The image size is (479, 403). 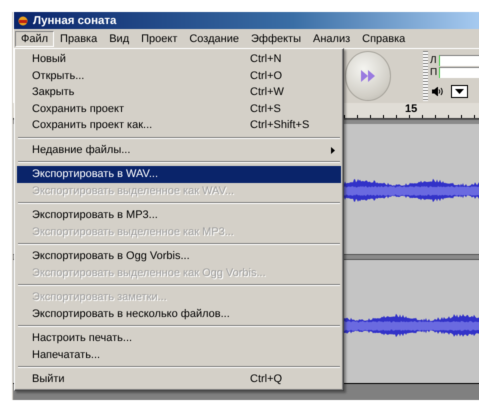 I want to click on menu-item: Закрыть Ctrl+W, so click(x=179, y=92).